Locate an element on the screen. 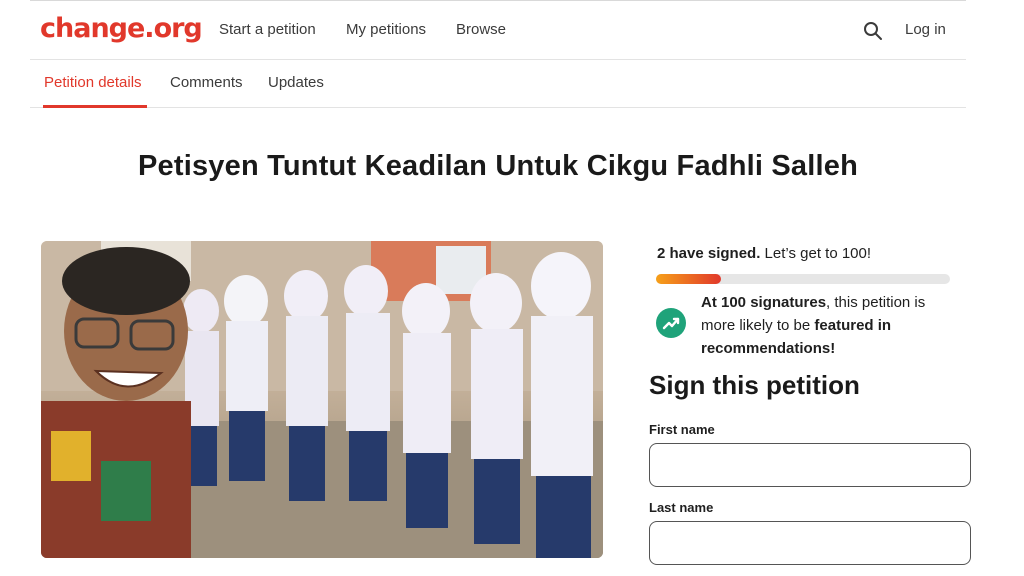 The height and width of the screenshot is (576, 1024). trending-up-icon is located at coordinates (671, 323).